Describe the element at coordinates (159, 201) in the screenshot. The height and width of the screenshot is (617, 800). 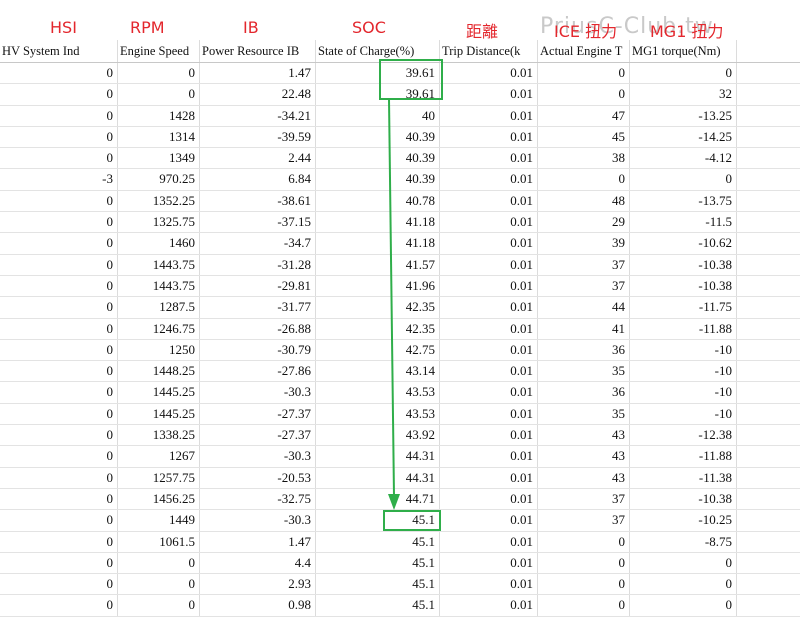
I see `table-cell: 1352.25` at that location.